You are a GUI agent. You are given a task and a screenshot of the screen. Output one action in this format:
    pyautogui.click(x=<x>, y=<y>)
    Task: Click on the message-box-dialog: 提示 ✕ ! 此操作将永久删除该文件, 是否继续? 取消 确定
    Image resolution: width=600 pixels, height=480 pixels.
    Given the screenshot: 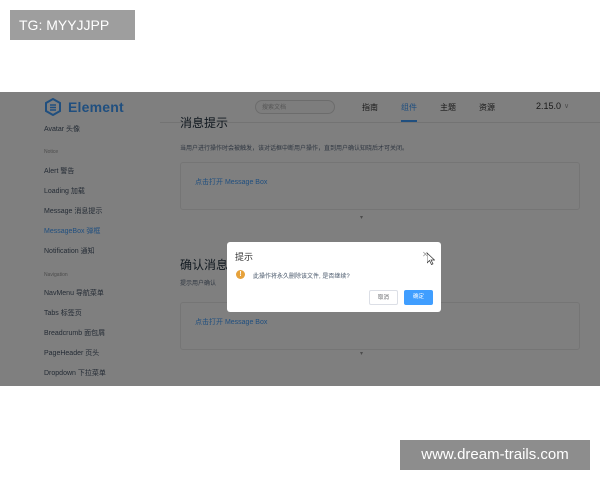 What is the action you would take?
    pyautogui.click(x=334, y=277)
    